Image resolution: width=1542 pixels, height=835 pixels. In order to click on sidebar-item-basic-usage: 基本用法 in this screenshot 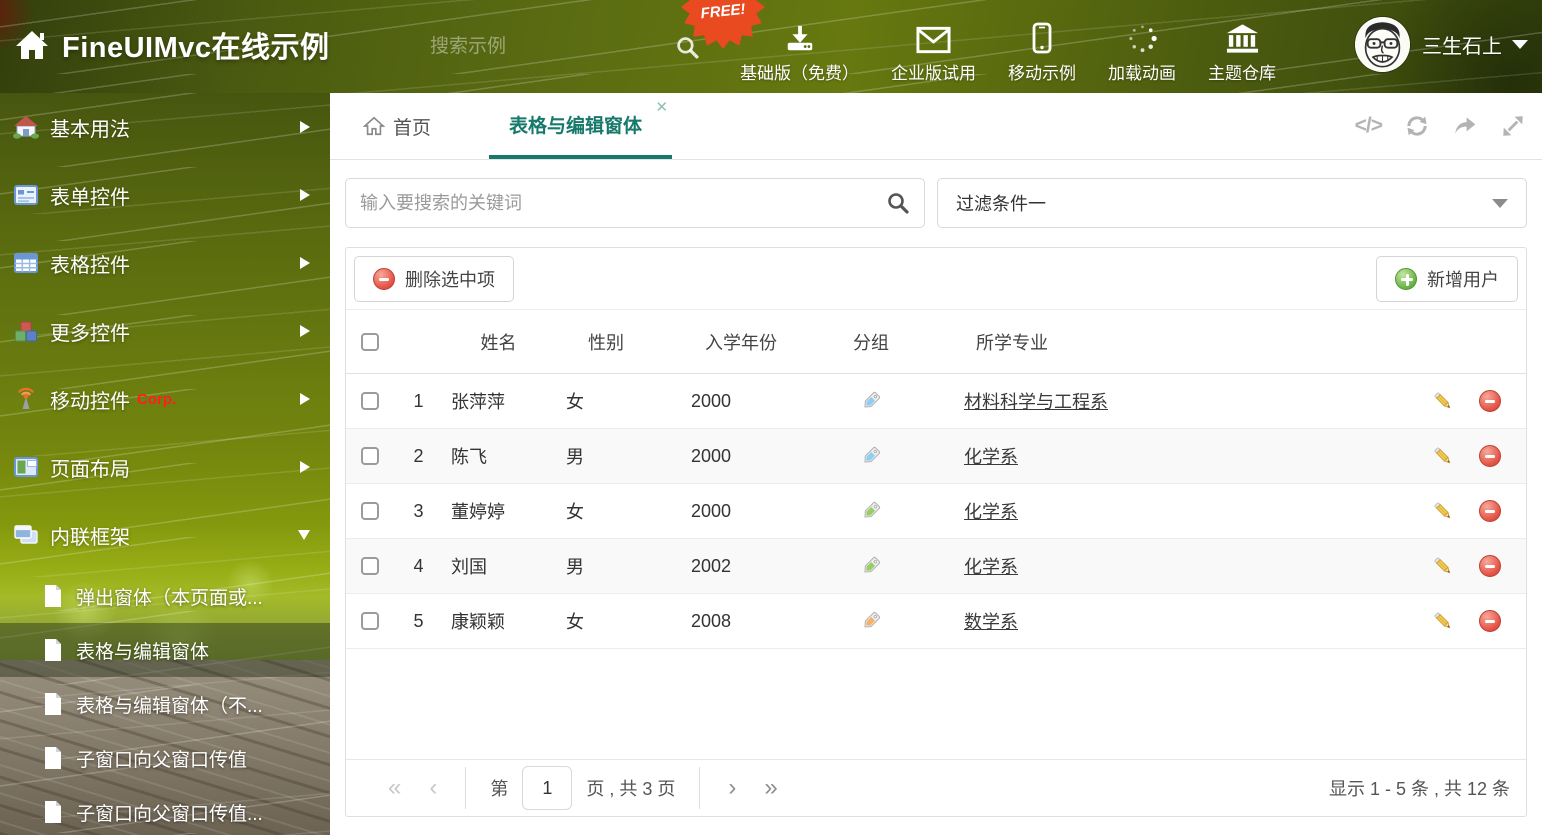, I will do `click(165, 127)`.